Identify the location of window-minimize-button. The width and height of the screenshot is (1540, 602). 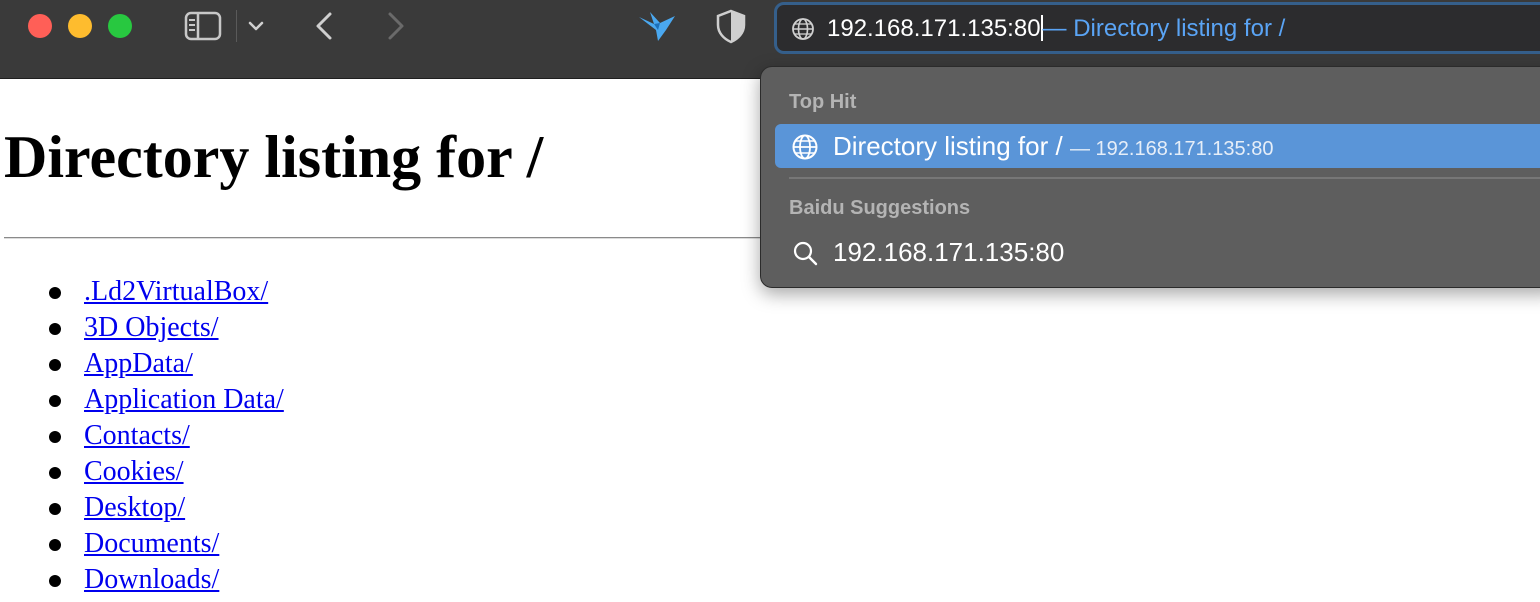
(80, 26).